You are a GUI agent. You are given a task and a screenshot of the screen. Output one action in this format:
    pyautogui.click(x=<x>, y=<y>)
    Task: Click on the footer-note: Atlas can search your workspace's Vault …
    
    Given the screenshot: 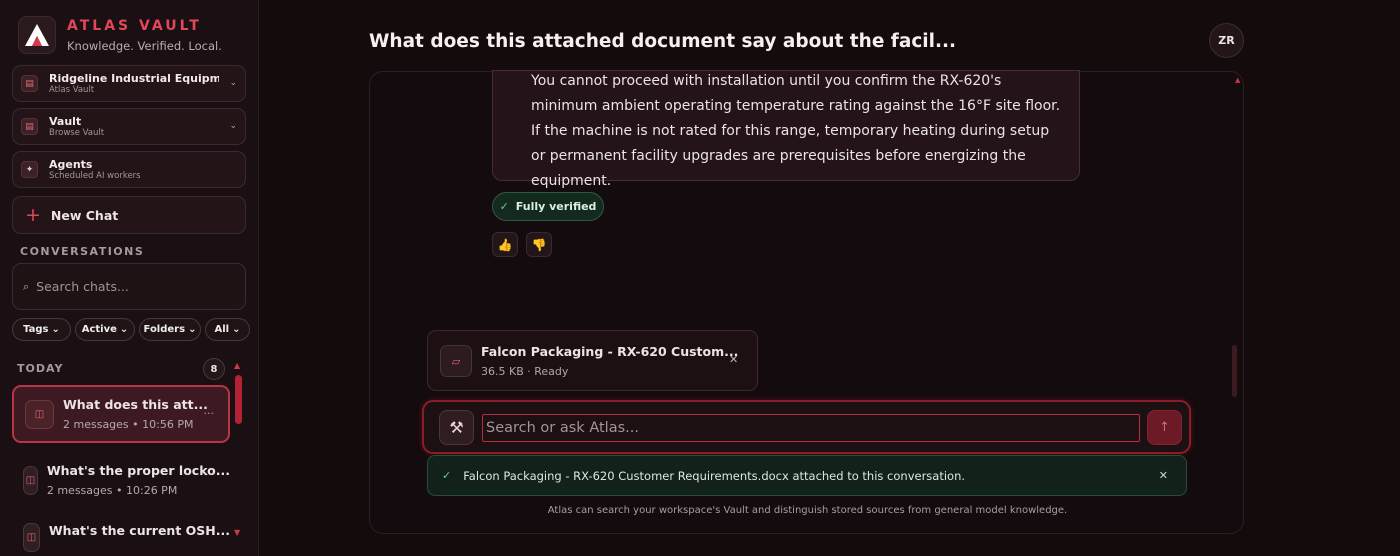 What is the action you would take?
    pyautogui.click(x=807, y=510)
    